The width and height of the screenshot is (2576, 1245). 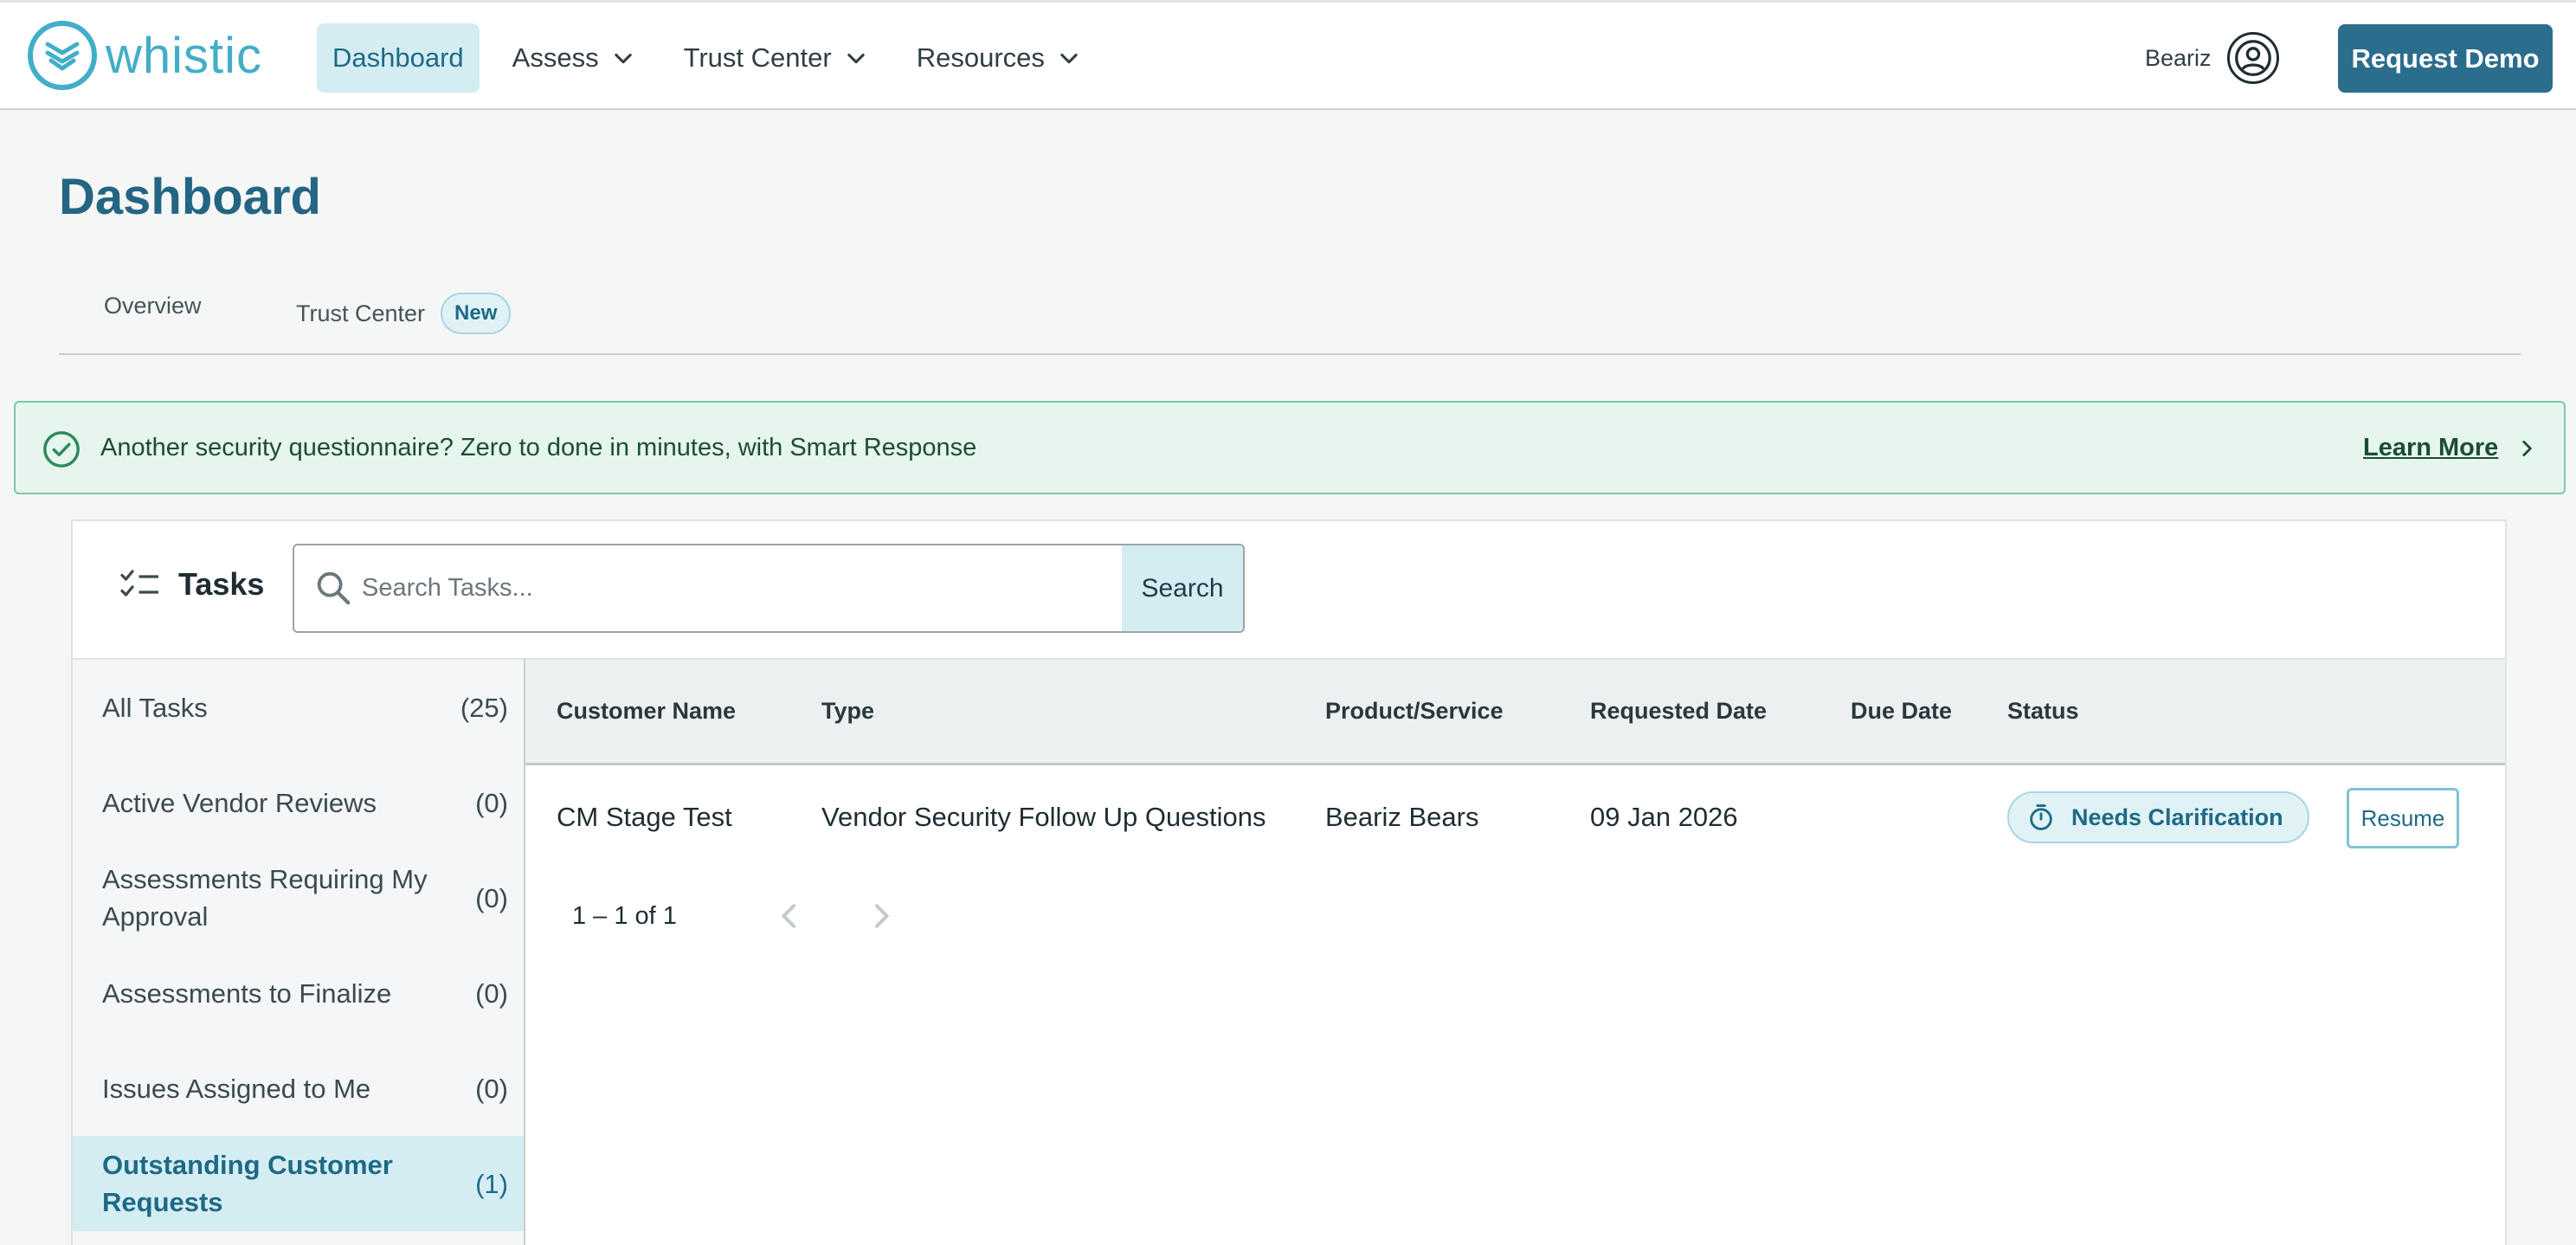 I want to click on category-assessments-to-finalize: Assessments to Finalize (0), so click(x=298, y=993).